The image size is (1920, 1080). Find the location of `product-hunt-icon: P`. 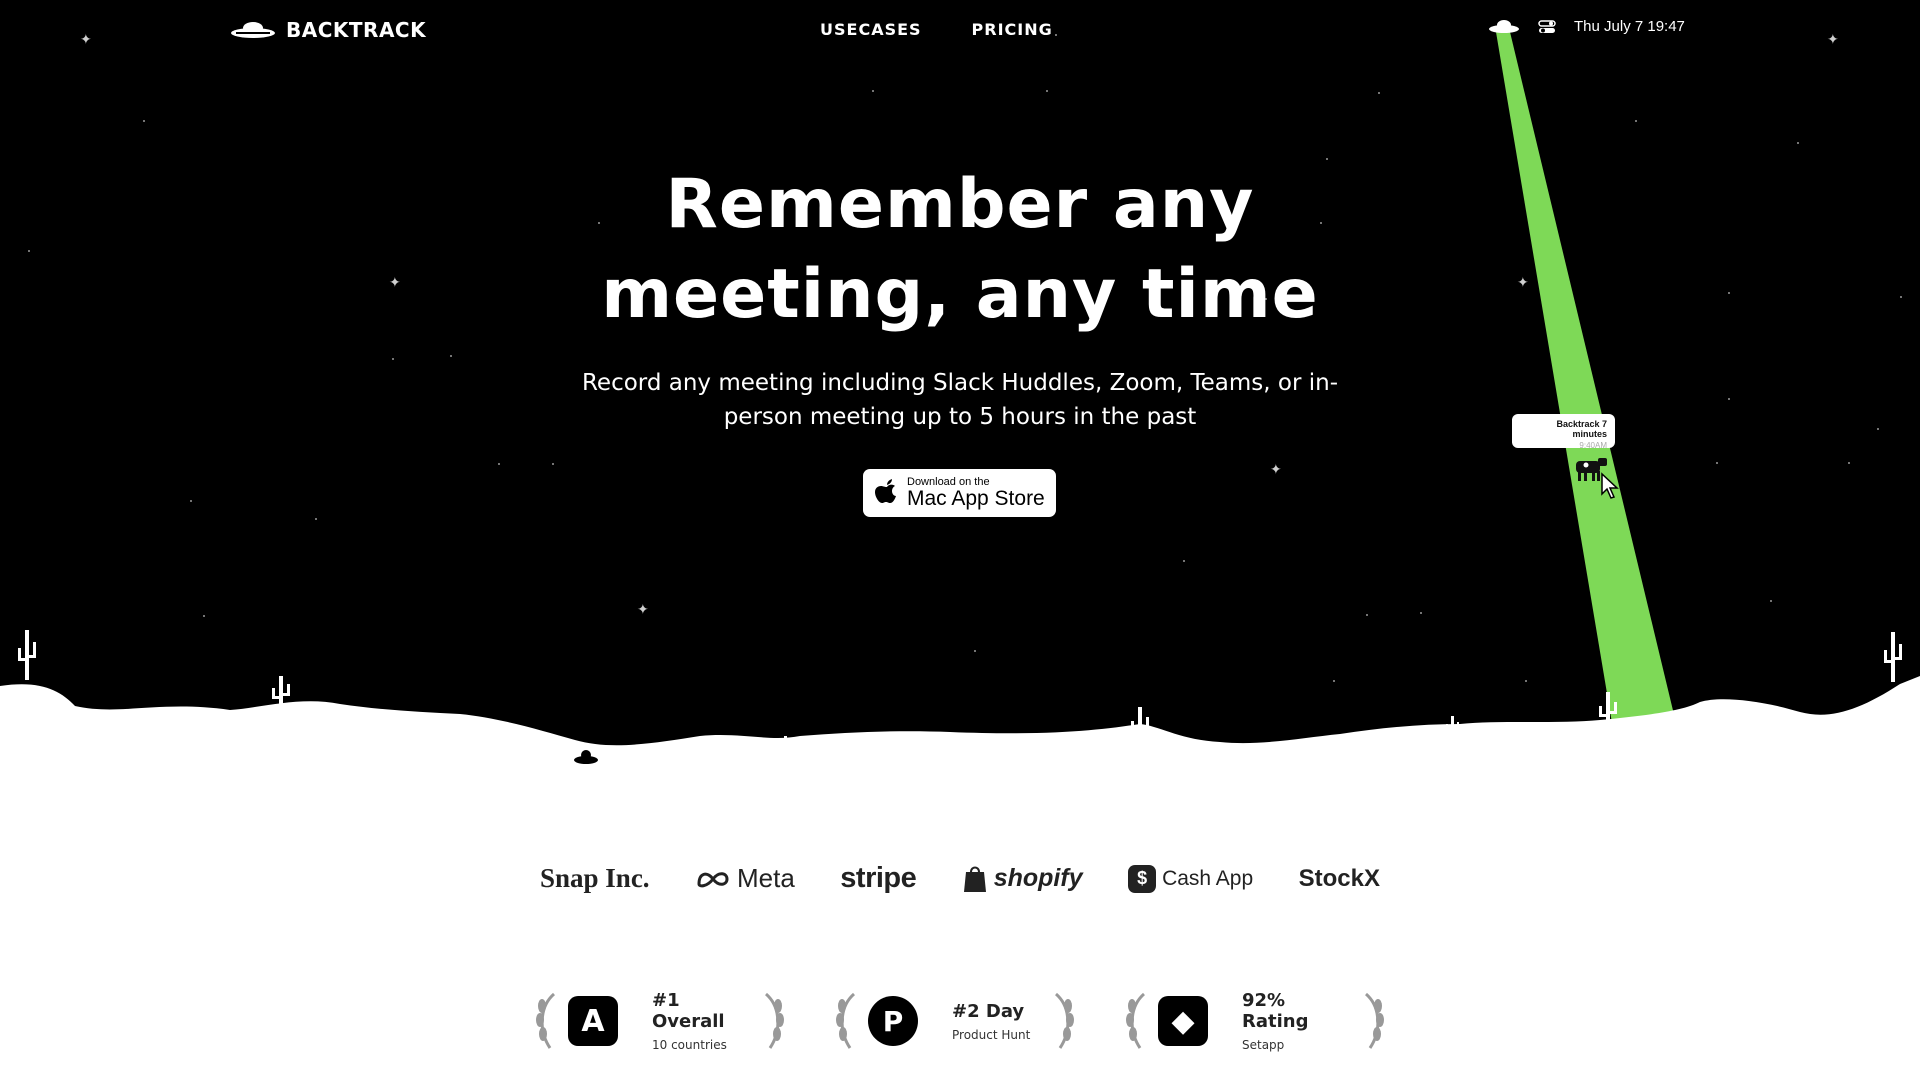

product-hunt-icon: P is located at coordinates (893, 1021).